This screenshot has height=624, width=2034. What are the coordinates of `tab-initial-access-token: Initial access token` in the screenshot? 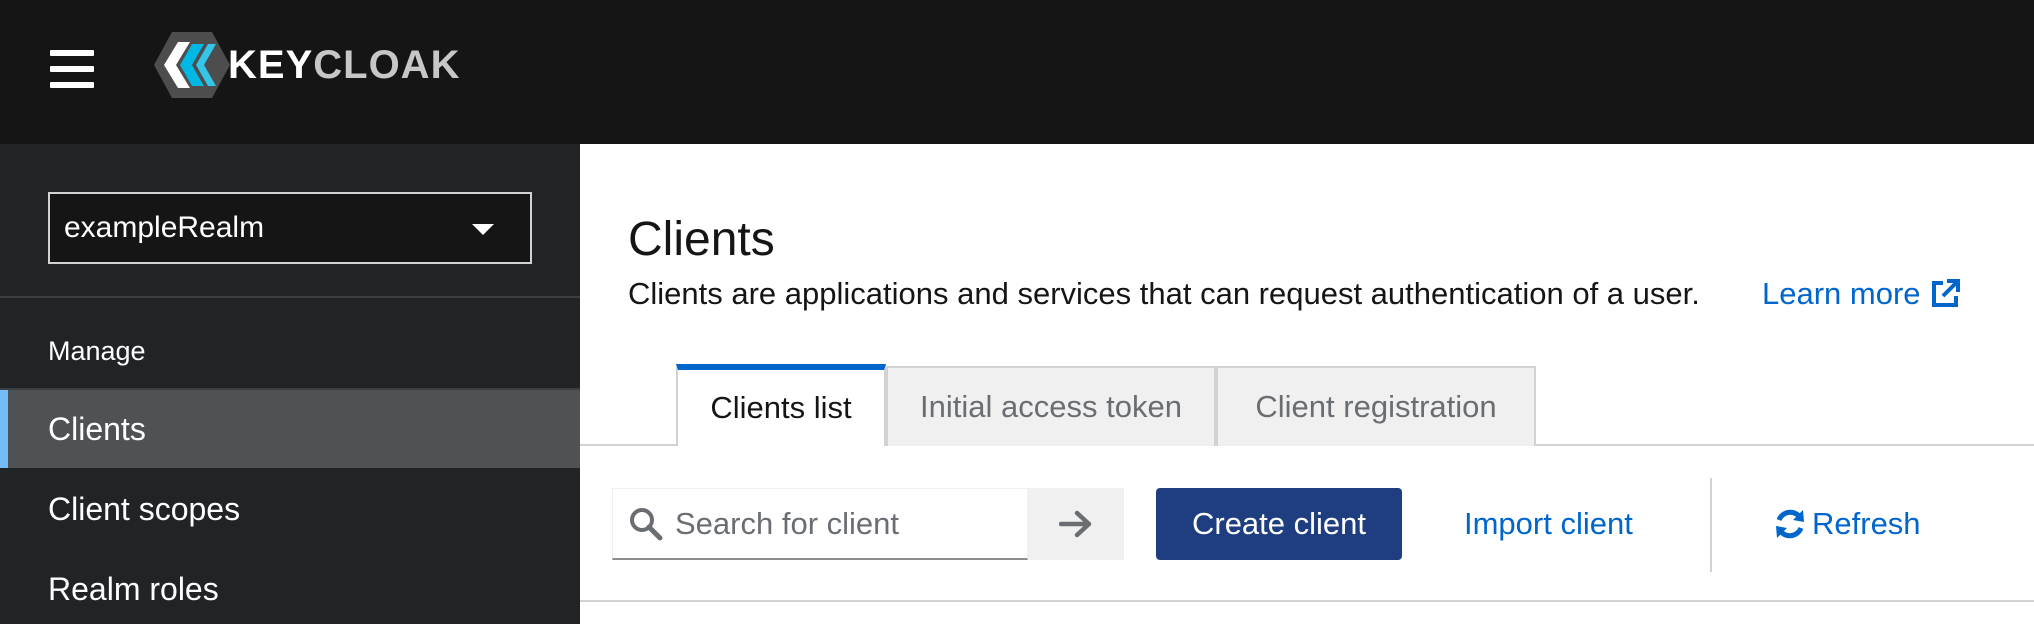 It's located at (1051, 406).